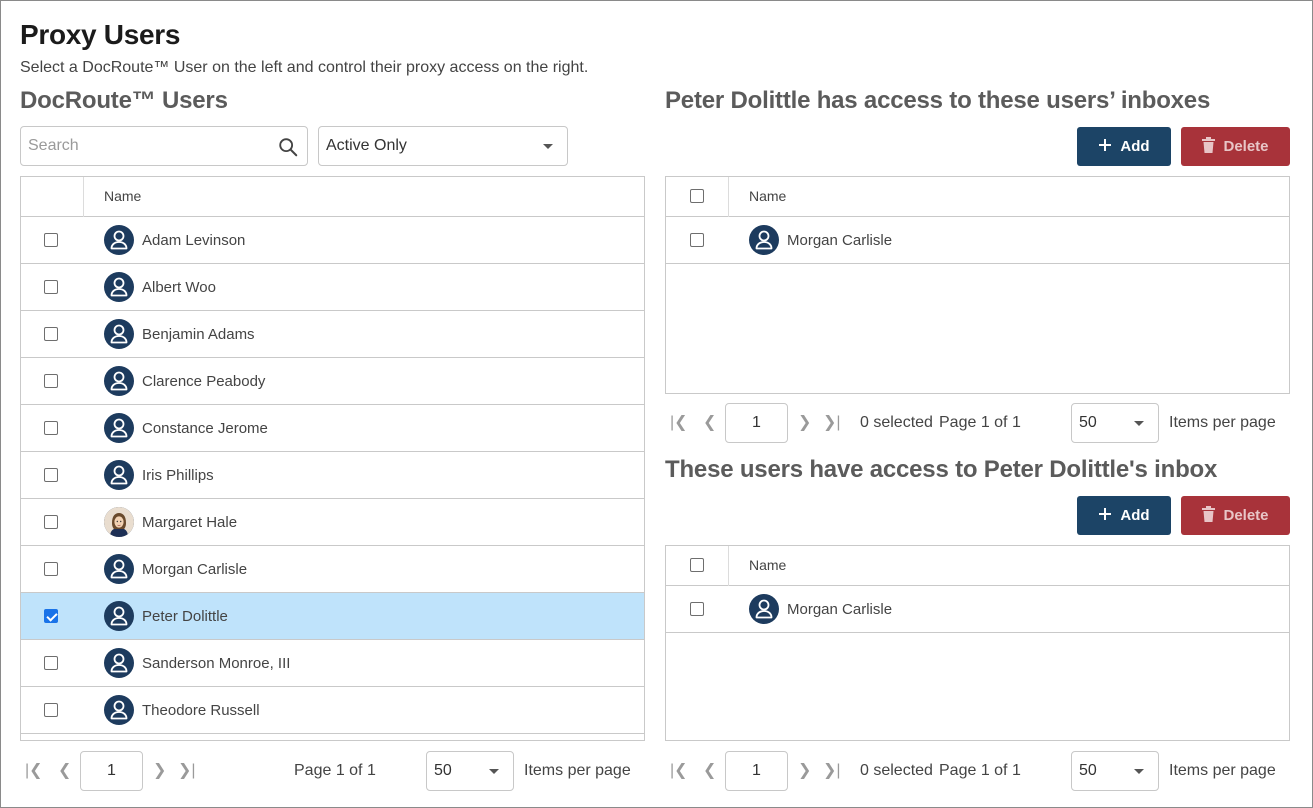 The image size is (1313, 808). What do you see at coordinates (977, 643) in the screenshot?
I see `access-from-grid: Name Morgan Carlisle` at bounding box center [977, 643].